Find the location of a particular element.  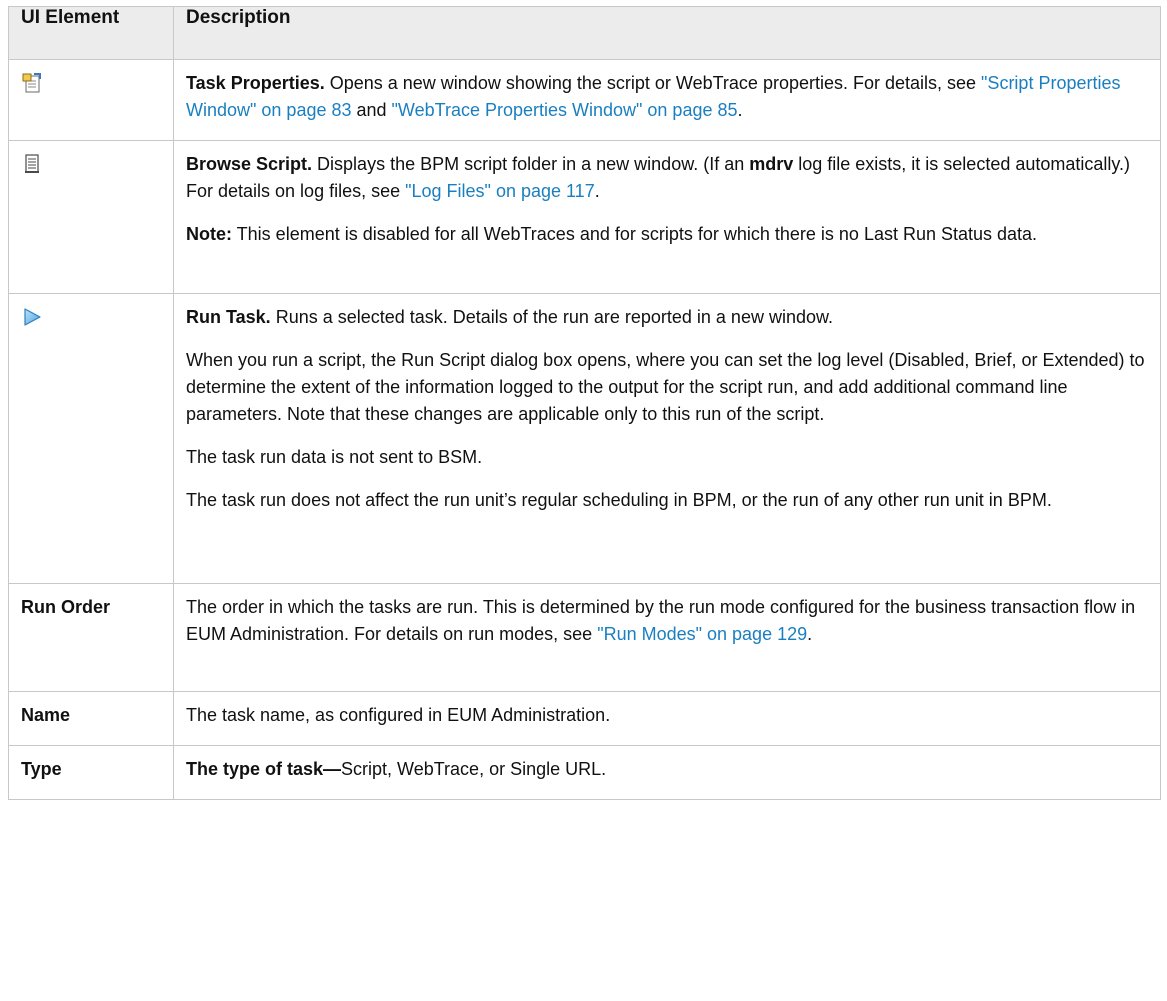

task-properties-icon is located at coordinates (32, 83).